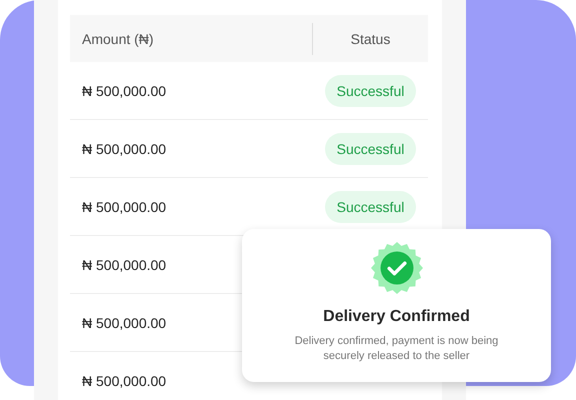 This screenshot has height=400, width=576. Describe the element at coordinates (371, 38) in the screenshot. I see `column-header: Status` at that location.